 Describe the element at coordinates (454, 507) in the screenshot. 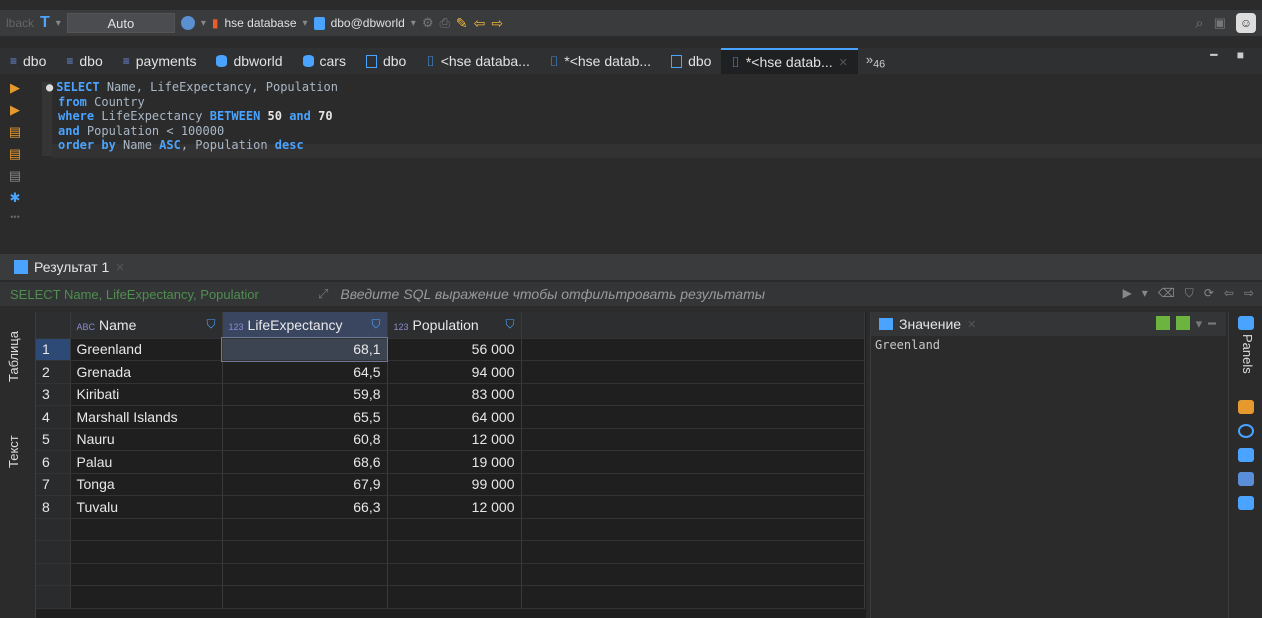

I see `cell-population: 12 000` at that location.